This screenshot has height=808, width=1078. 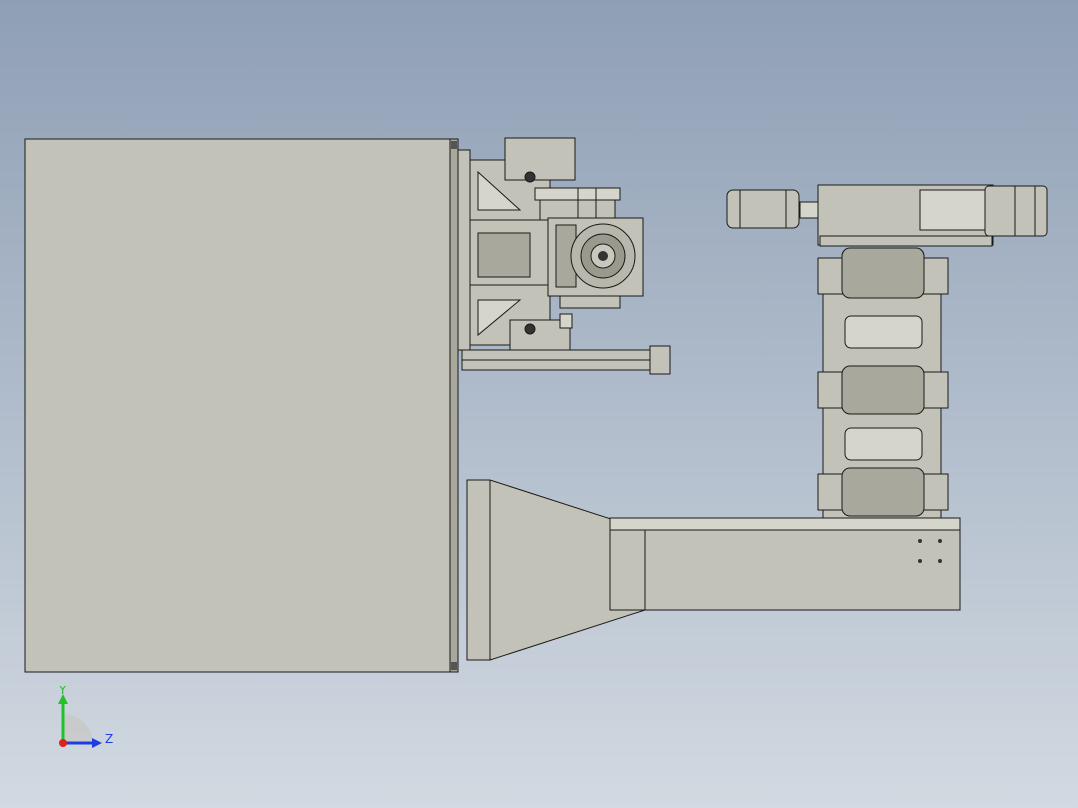 What do you see at coordinates (883, 273) in the screenshot?
I see `roller-top` at bounding box center [883, 273].